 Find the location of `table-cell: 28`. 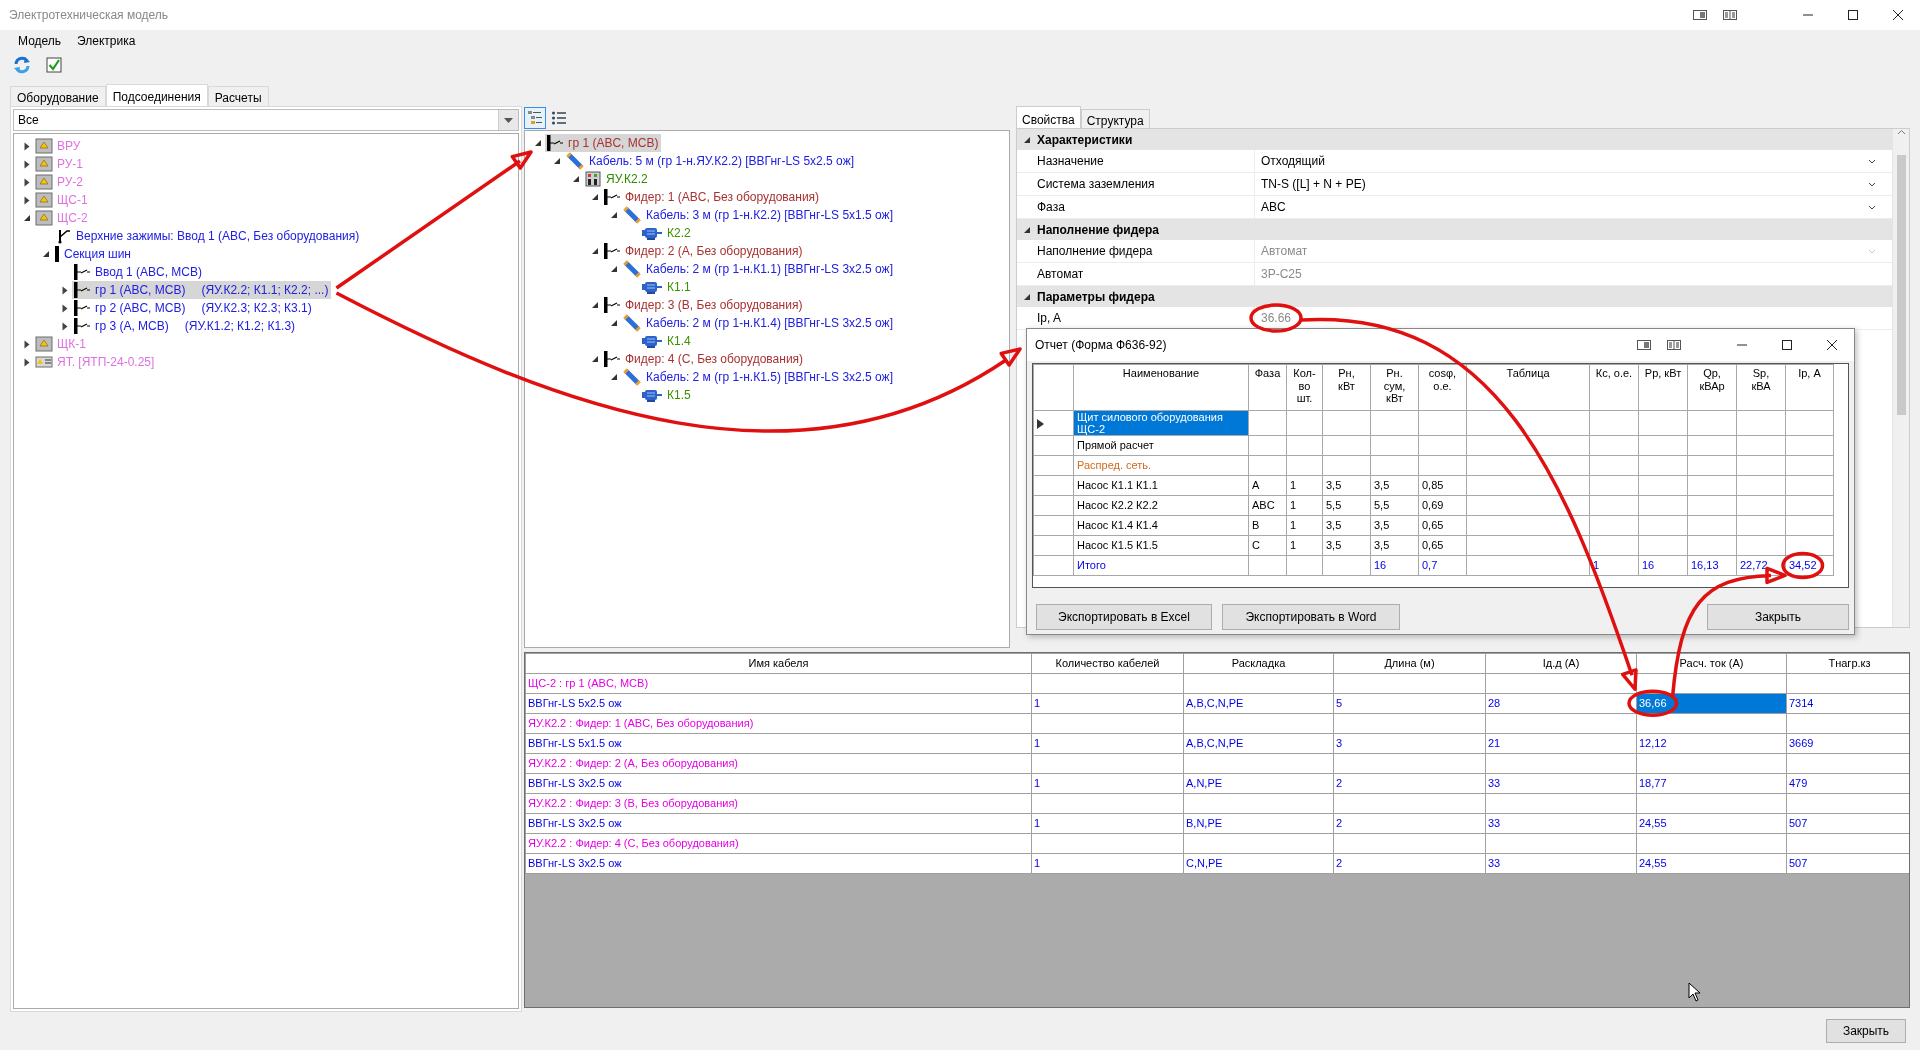

table-cell: 28 is located at coordinates (1561, 703).